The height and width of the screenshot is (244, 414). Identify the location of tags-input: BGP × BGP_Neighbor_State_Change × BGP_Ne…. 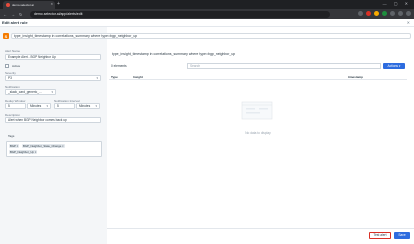
(54, 149).